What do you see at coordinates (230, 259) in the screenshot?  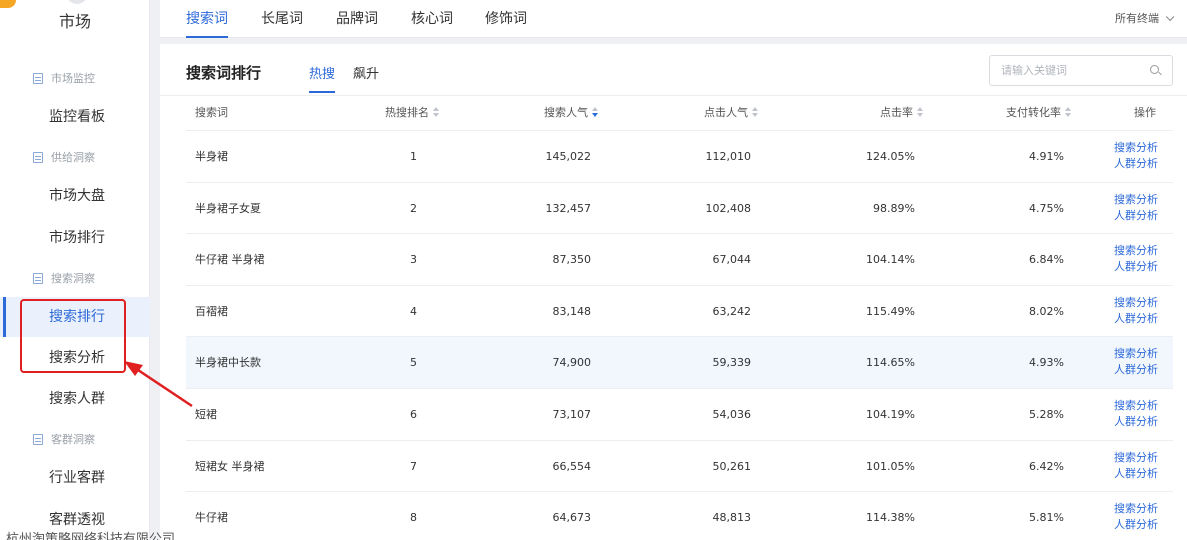 I see `keyword-cell: 牛仔裙 半身裙` at bounding box center [230, 259].